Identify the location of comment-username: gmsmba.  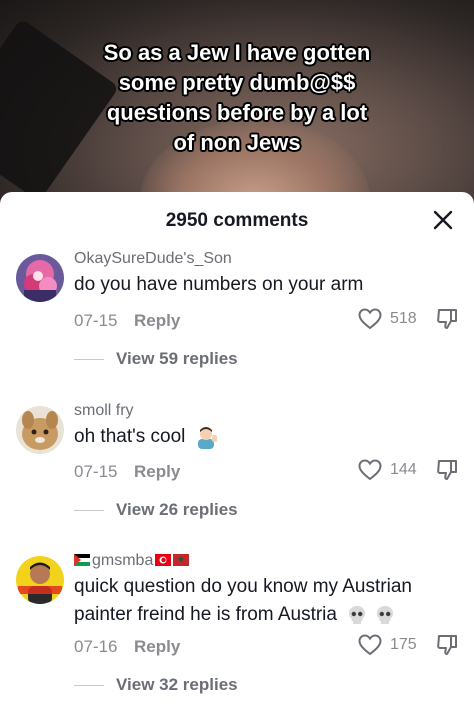
(132, 561).